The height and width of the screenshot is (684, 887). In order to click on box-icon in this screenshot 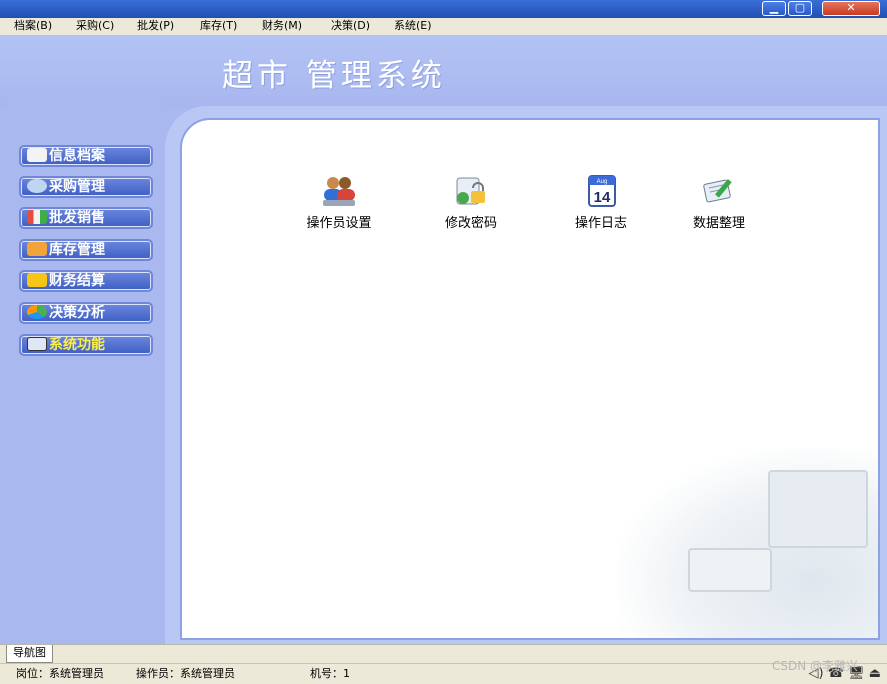, I will do `click(37, 249)`.